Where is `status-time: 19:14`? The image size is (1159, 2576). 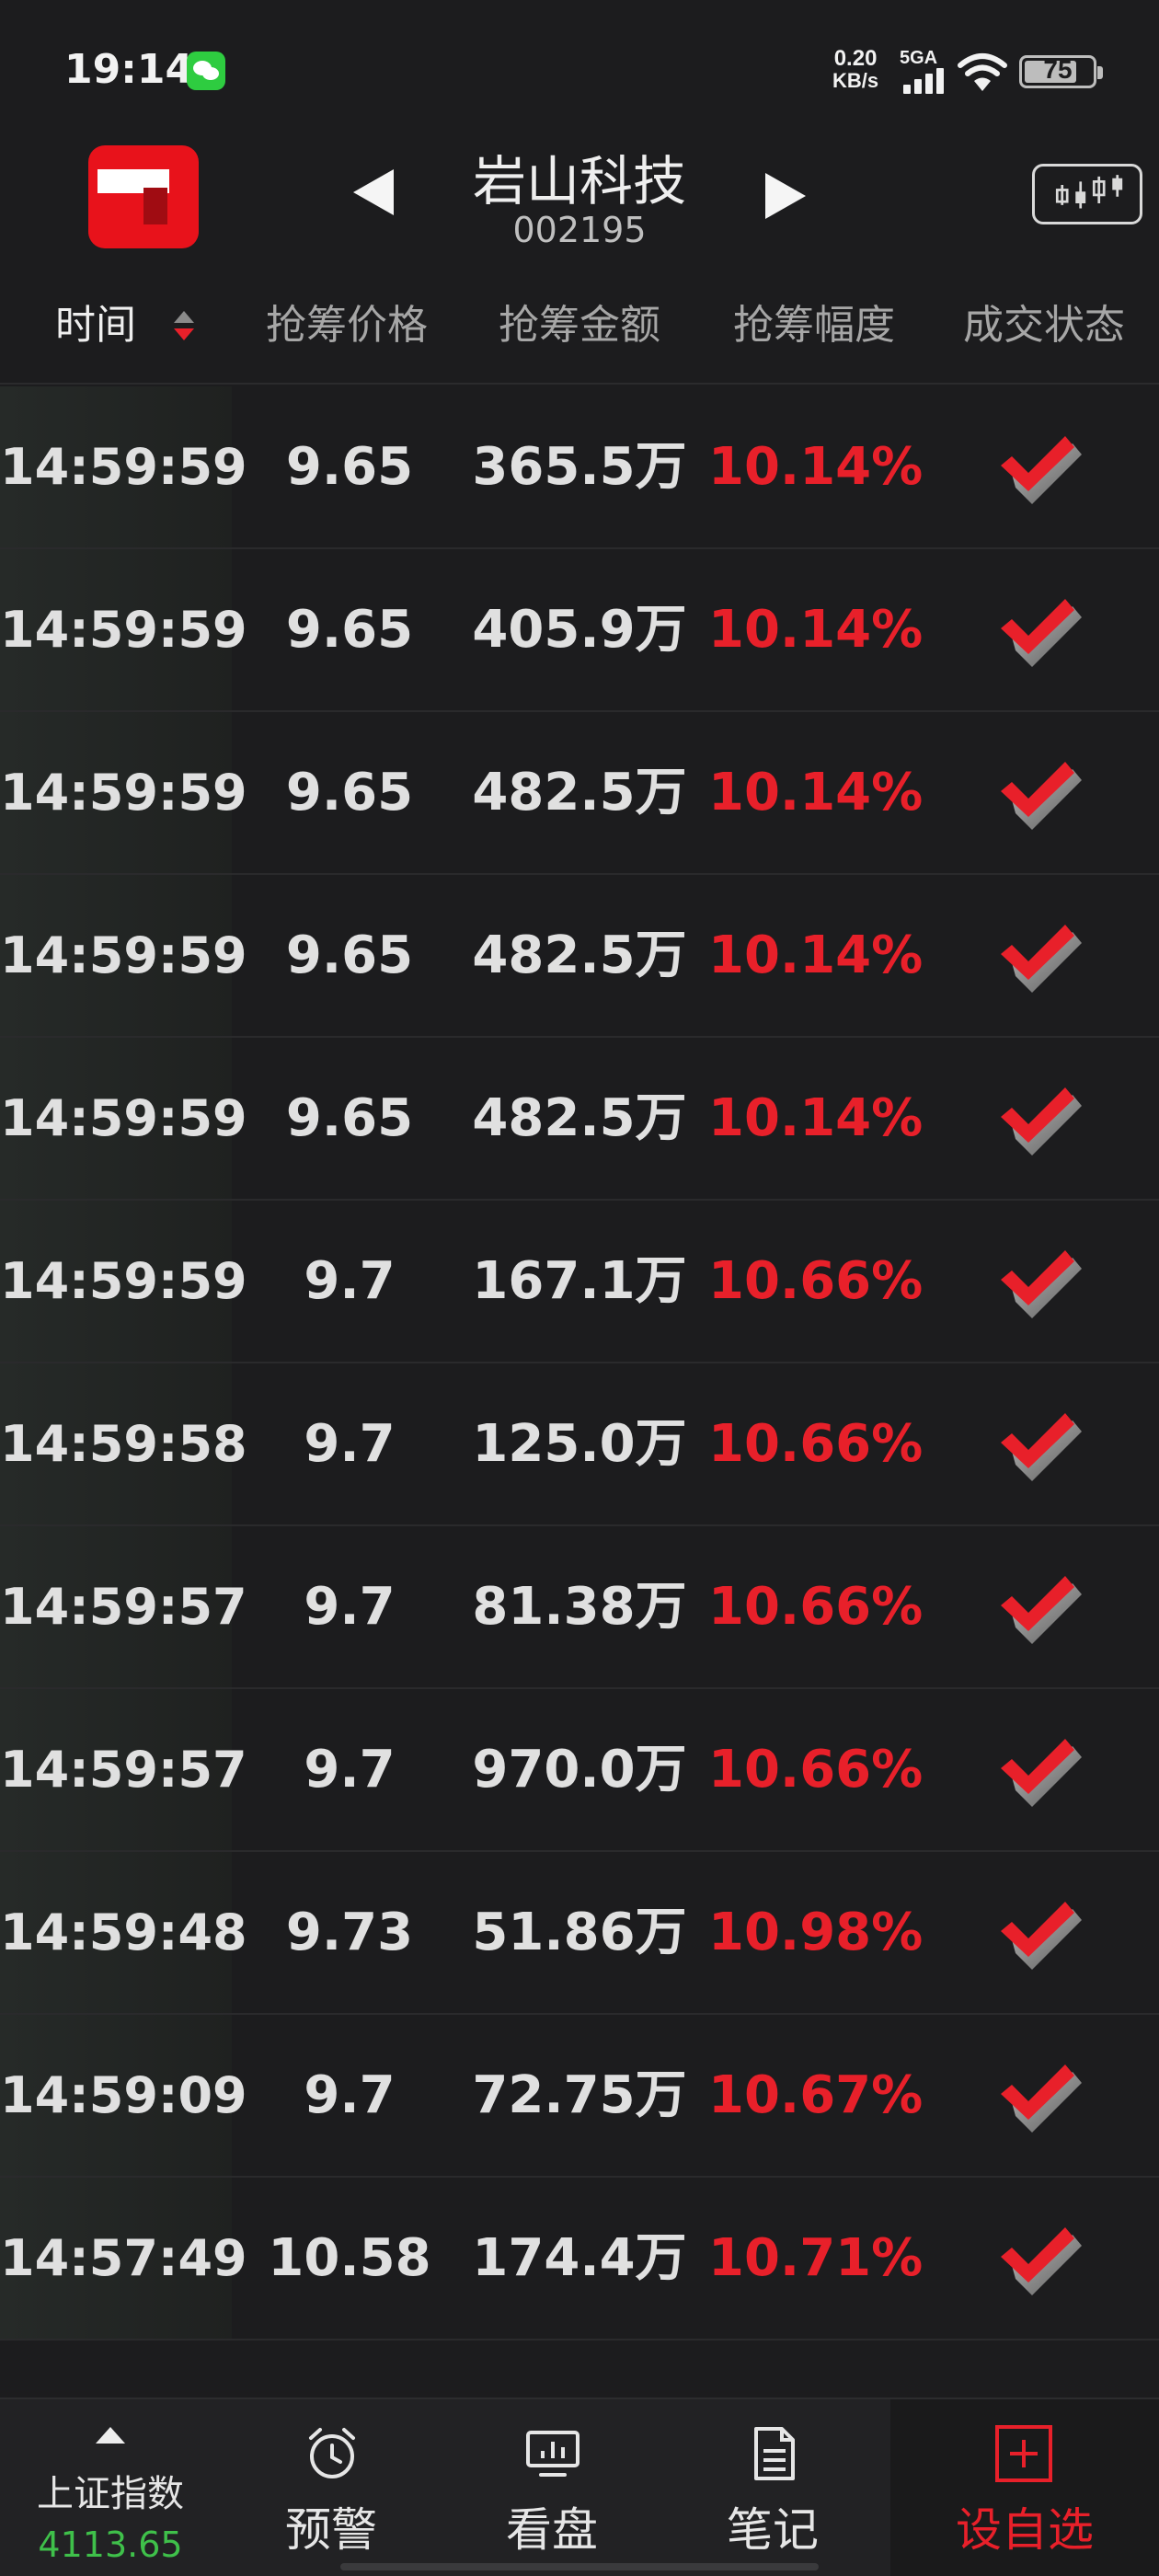
status-time: 19:14 is located at coordinates (129, 69).